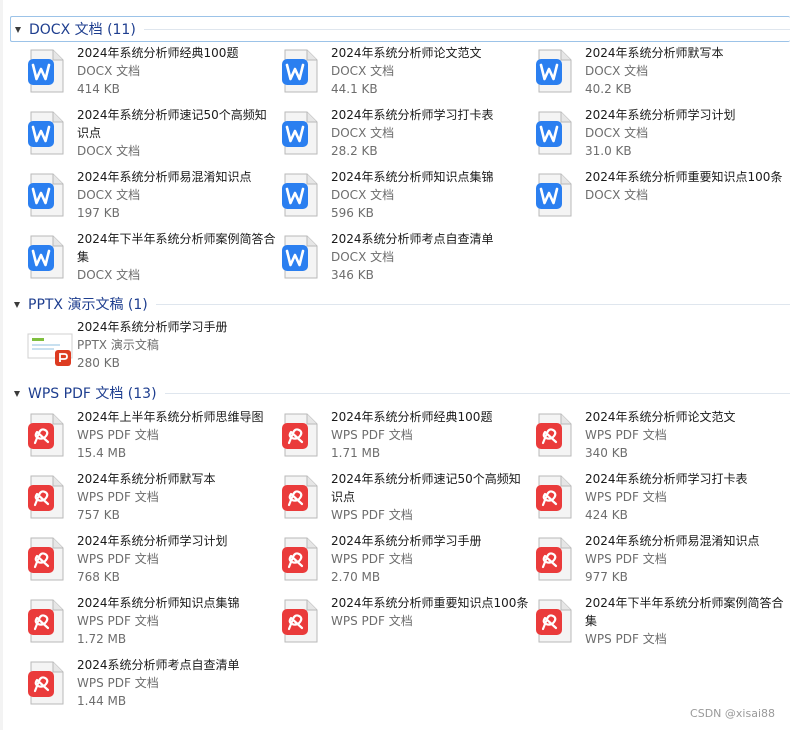  What do you see at coordinates (102, 453) in the screenshot?
I see `file-size: 15.4 MB` at bounding box center [102, 453].